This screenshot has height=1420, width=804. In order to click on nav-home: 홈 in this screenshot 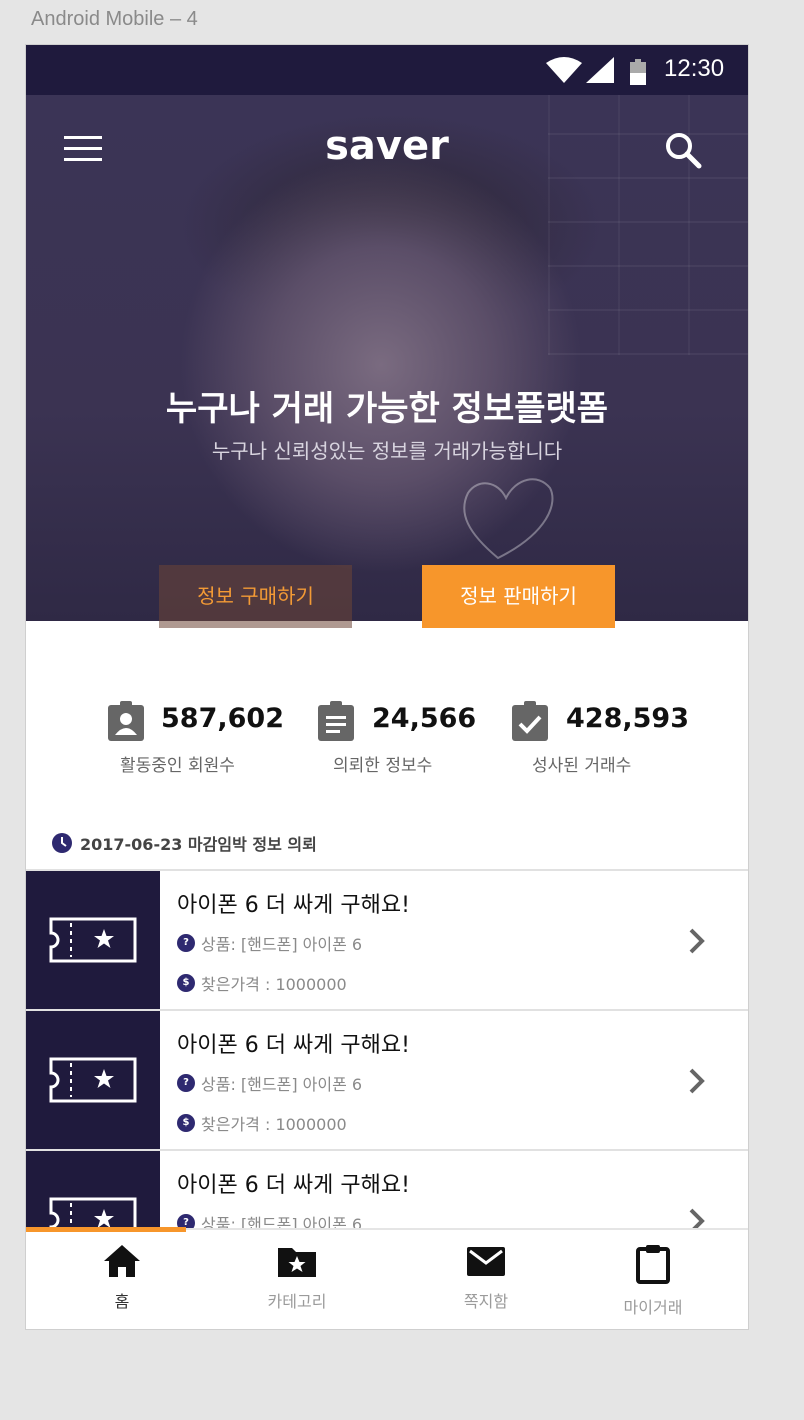, I will do `click(122, 1279)`.